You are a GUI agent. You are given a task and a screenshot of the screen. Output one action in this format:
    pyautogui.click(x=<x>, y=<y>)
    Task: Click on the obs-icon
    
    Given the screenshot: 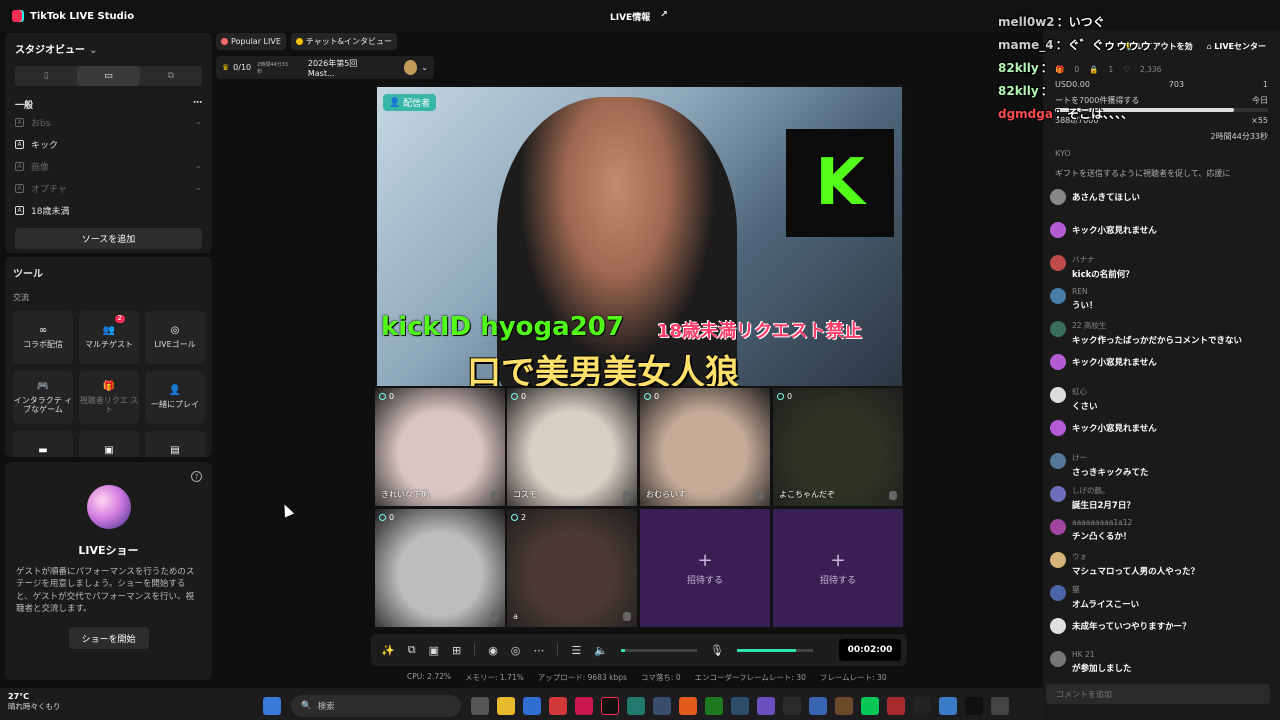 What is the action you would take?
    pyautogui.click(x=792, y=706)
    